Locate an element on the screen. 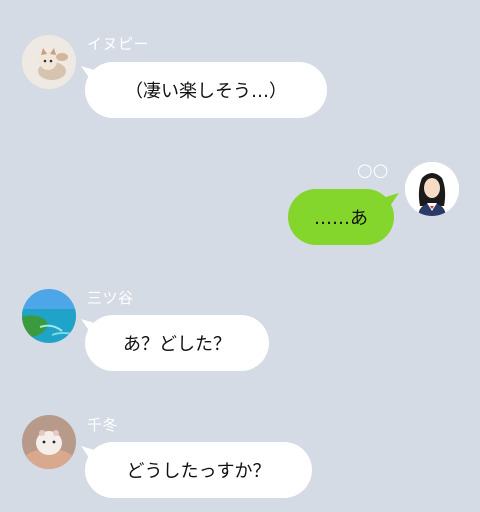 Image resolution: width=480 pixels, height=512 pixels. message-bubble: どうしたっすか？ is located at coordinates (198, 470).